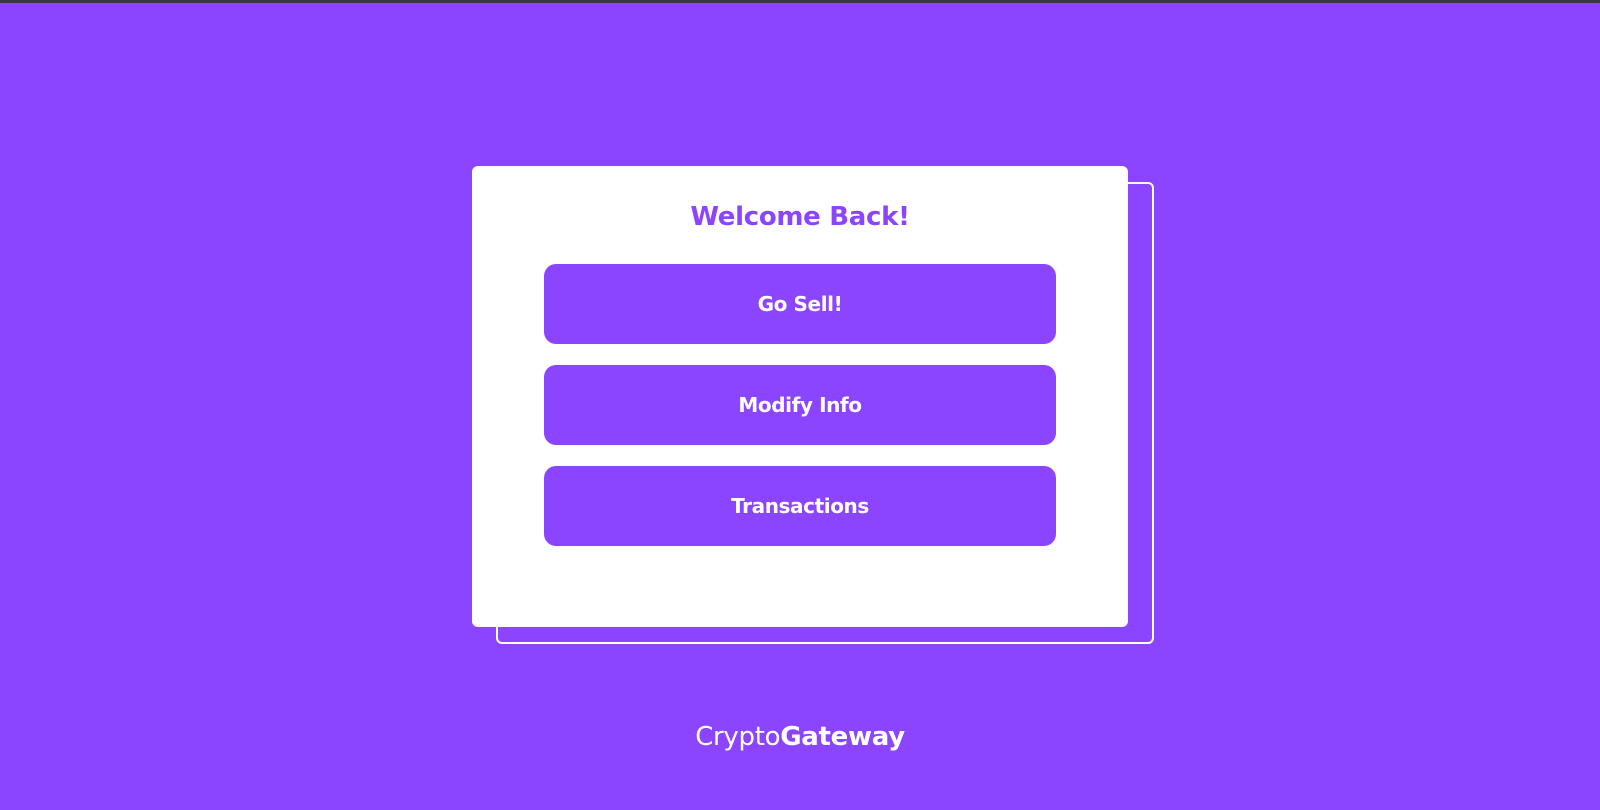 Image resolution: width=1600 pixels, height=810 pixels. Describe the element at coordinates (800, 506) in the screenshot. I see `transactions-button: Transactions` at that location.